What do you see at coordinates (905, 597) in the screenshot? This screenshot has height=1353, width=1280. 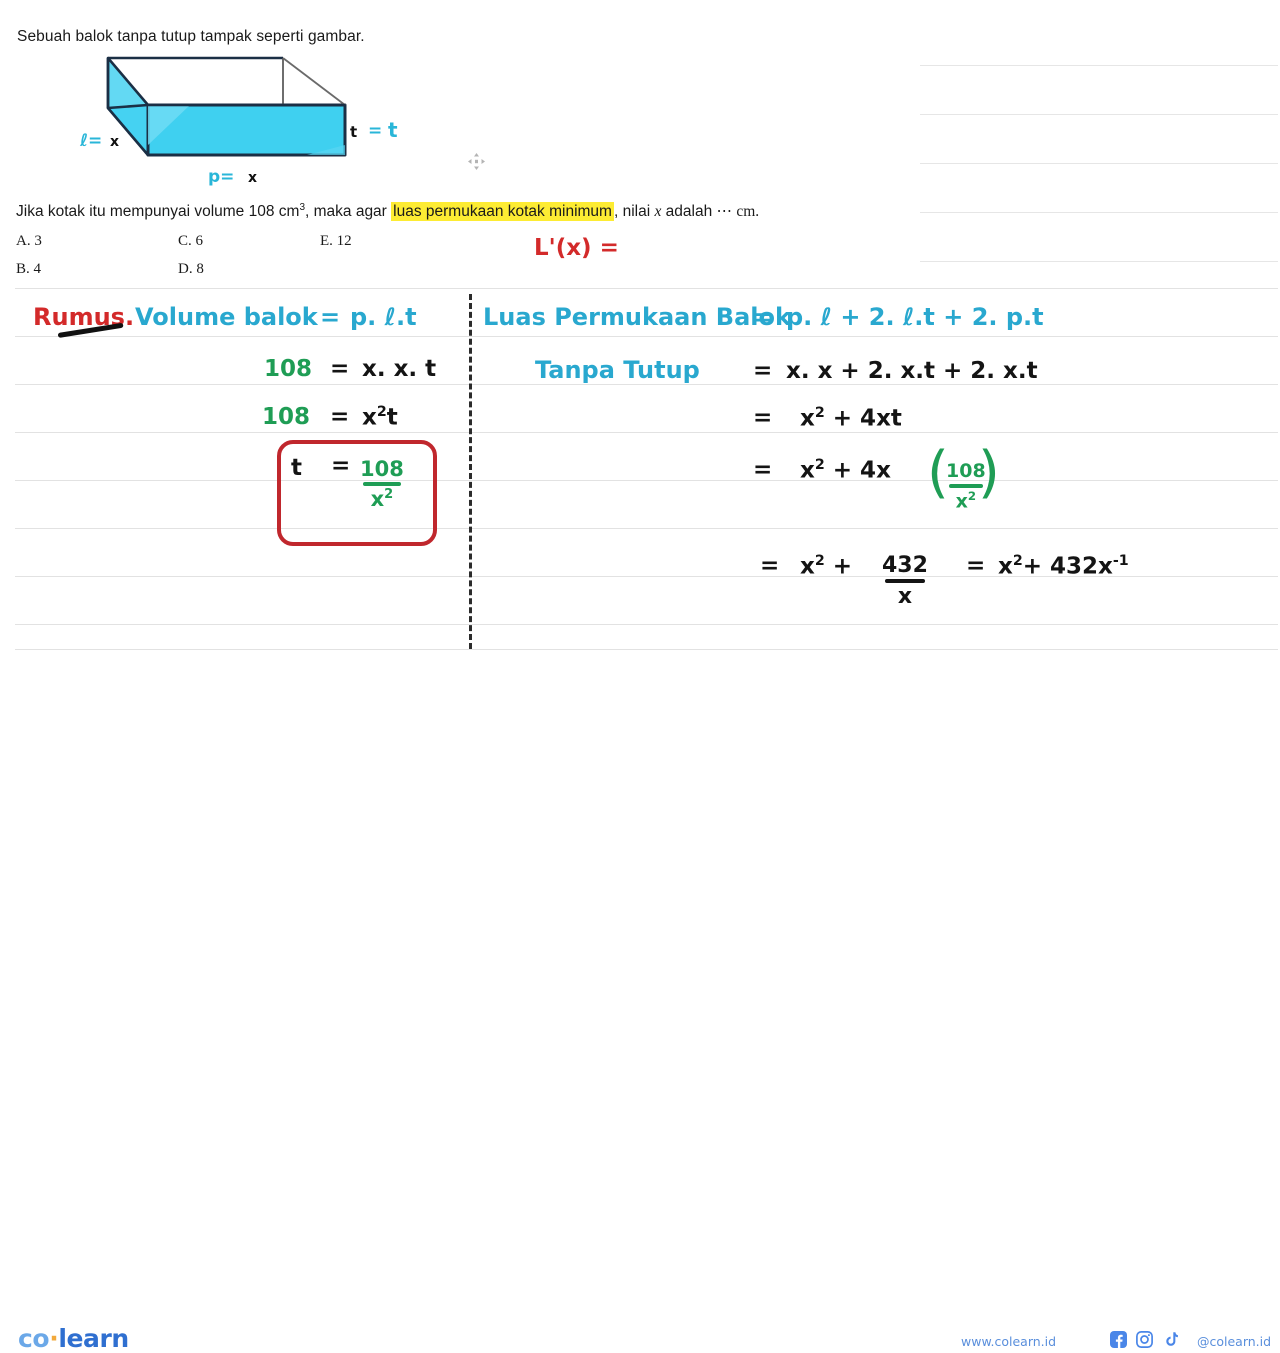 I see `work-right-row5-denominator: x` at bounding box center [905, 597].